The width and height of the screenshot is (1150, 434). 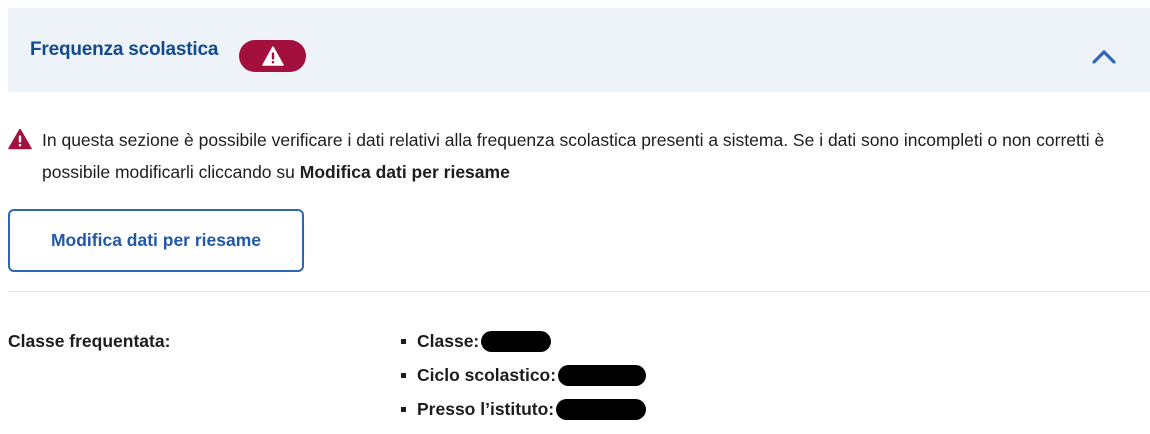 I want to click on section-title: Frequenza scolastica, so click(x=124, y=49).